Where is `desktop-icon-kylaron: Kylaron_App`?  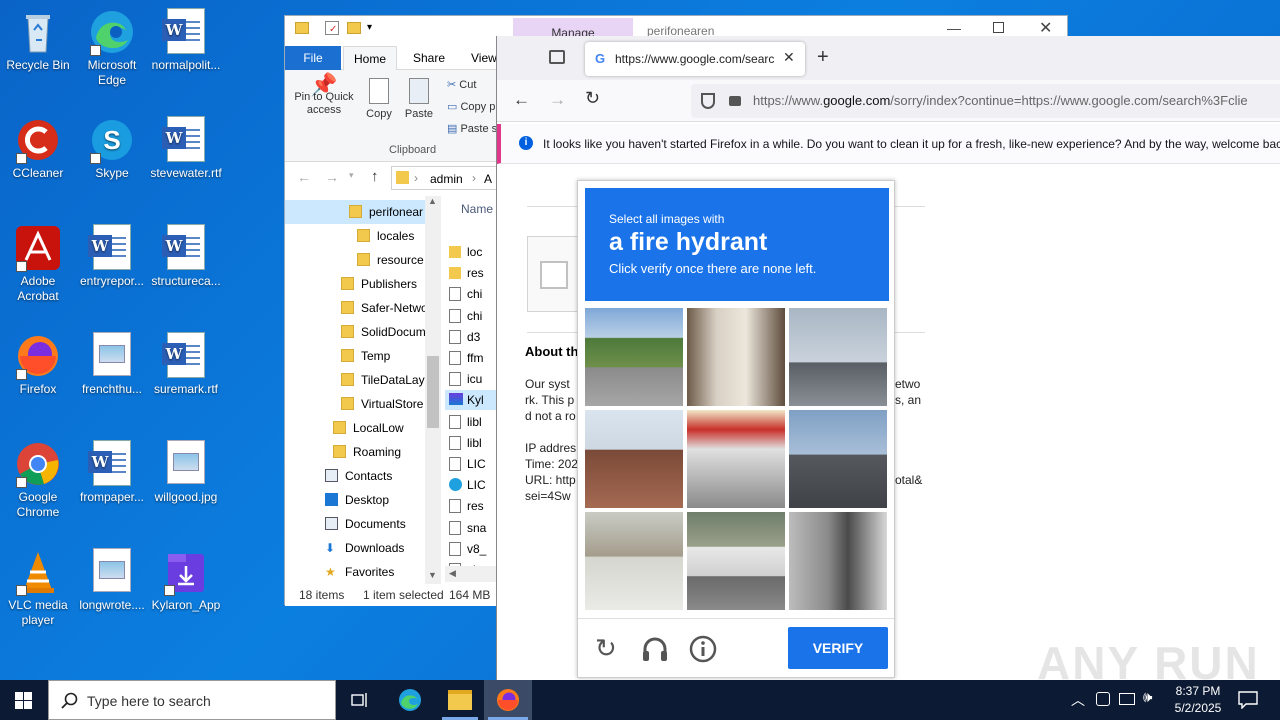
desktop-icon-kylaron: Kylaron_App is located at coordinates (186, 580).